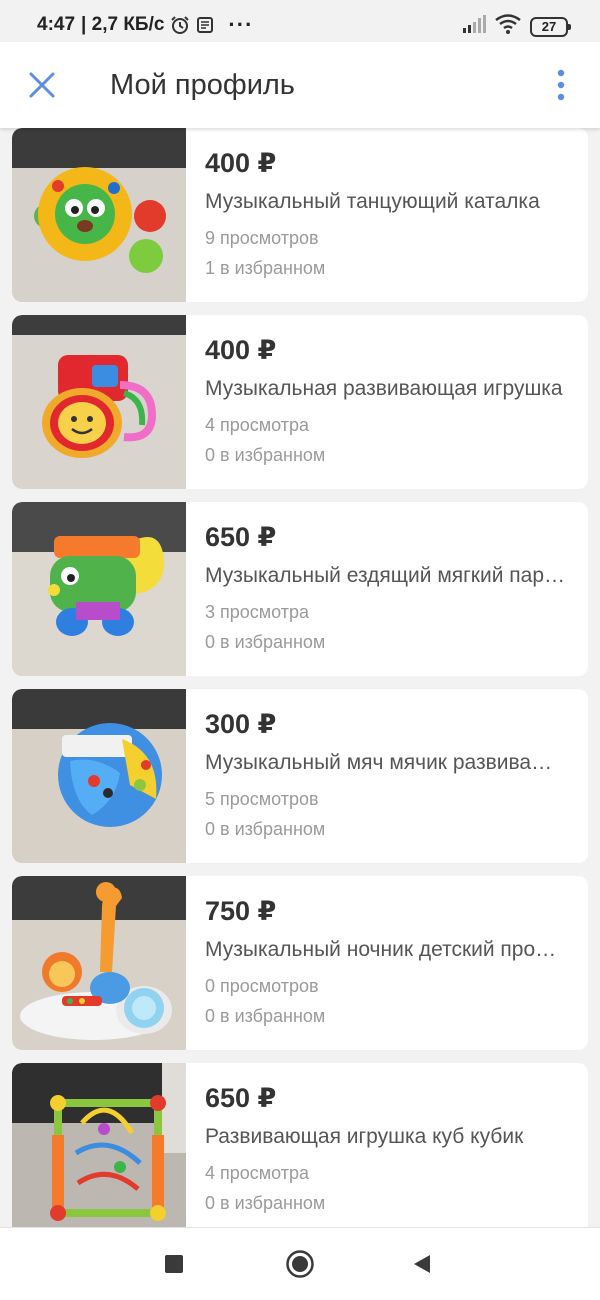 This screenshot has height=1300, width=600. I want to click on listing-favorites: 1 в избранном, so click(265, 268).